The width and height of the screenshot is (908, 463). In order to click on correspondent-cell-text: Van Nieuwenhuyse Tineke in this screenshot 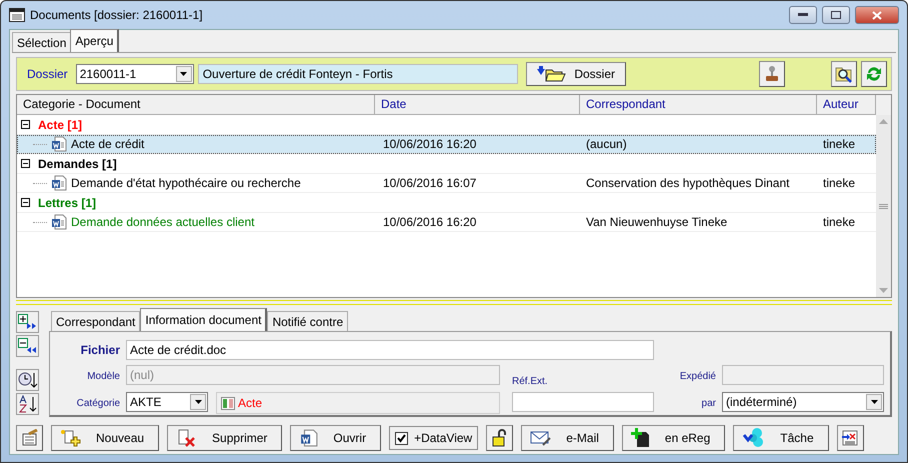, I will do `click(656, 222)`.